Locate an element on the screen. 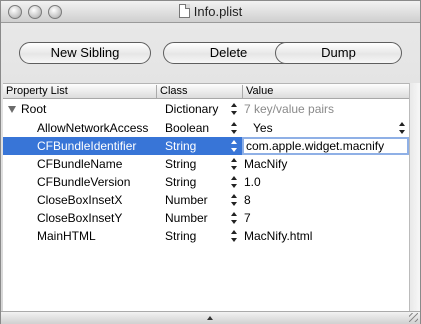  row-key: CFBundleVersion is located at coordinates (84, 182).